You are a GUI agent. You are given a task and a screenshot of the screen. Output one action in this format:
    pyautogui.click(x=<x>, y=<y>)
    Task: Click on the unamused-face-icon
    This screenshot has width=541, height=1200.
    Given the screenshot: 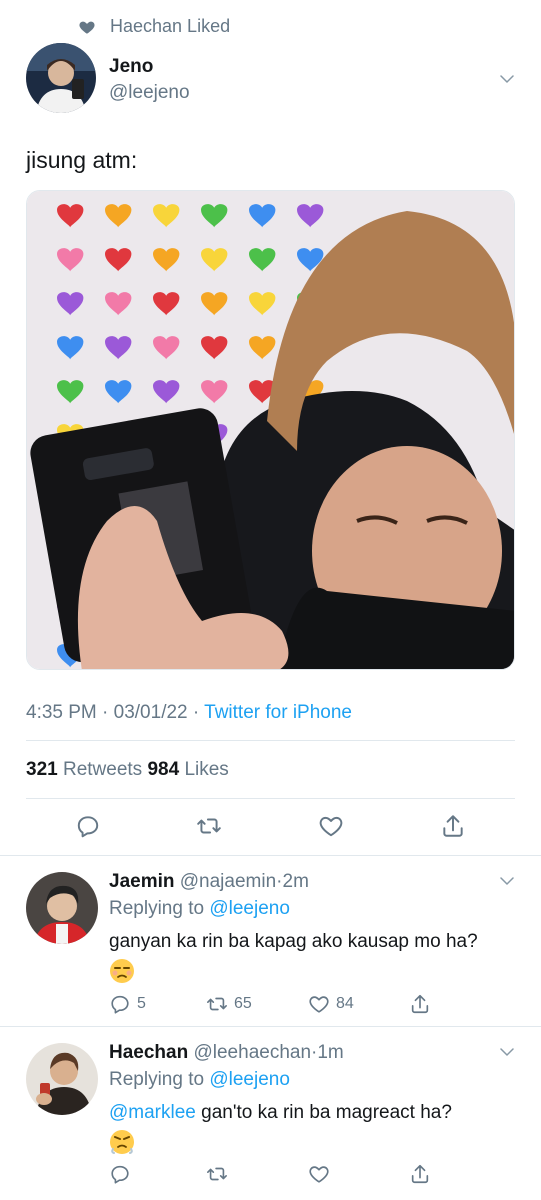 What is the action you would take?
    pyautogui.click(x=122, y=971)
    